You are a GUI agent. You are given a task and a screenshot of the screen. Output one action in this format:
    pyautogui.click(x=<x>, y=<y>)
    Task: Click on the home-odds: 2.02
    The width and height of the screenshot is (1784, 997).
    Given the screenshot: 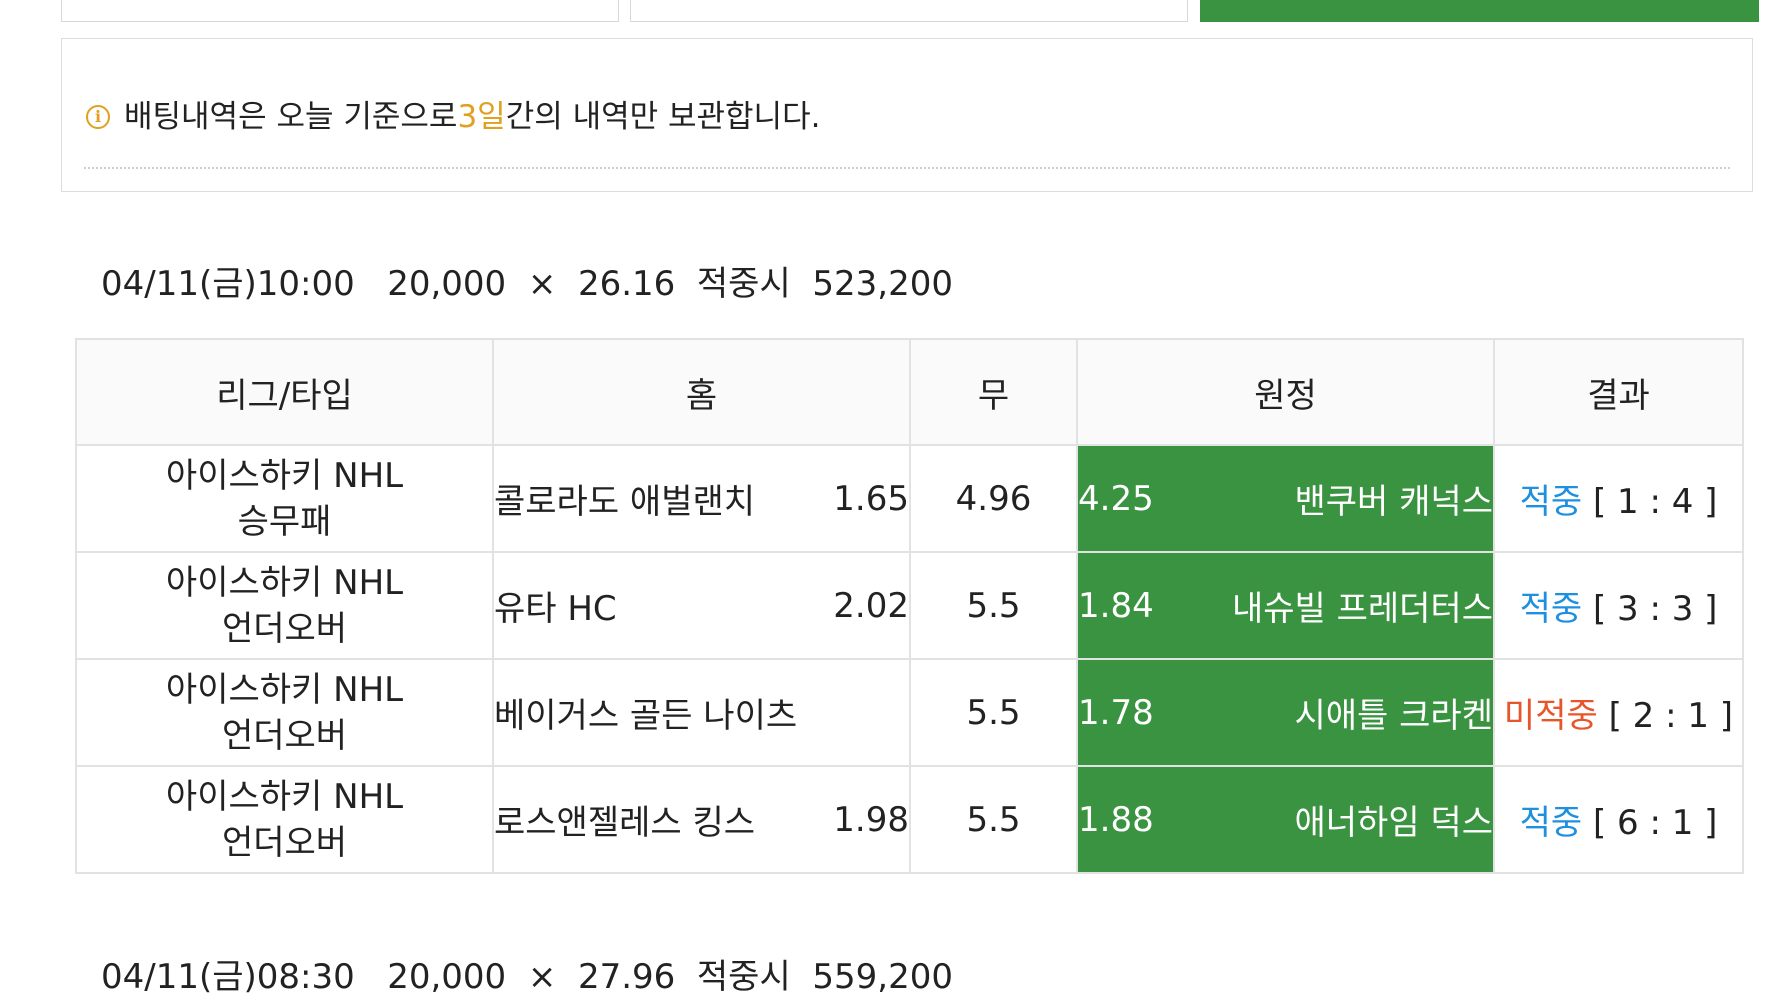 What is the action you would take?
    pyautogui.click(x=871, y=605)
    